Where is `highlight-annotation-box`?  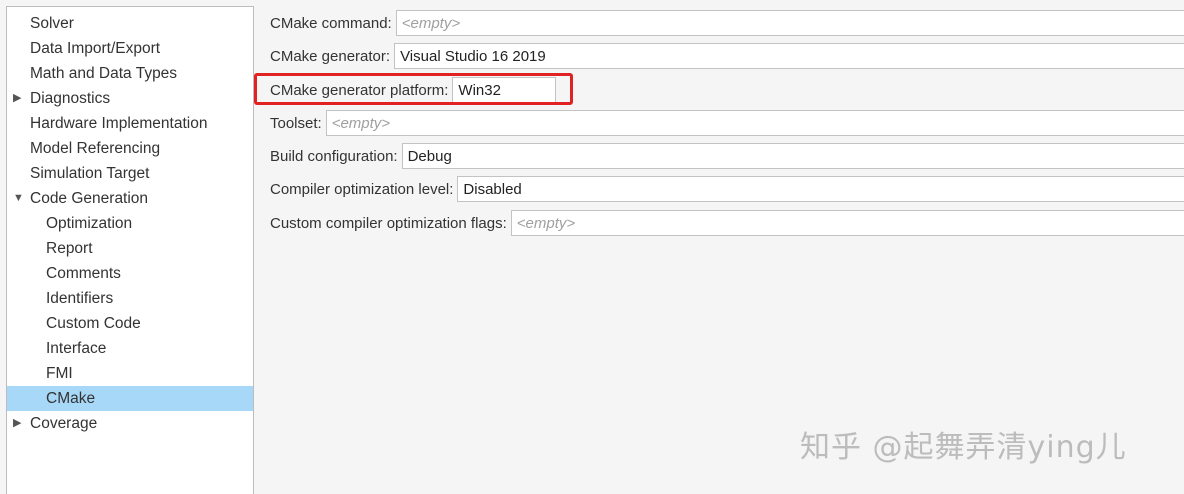 highlight-annotation-box is located at coordinates (413, 89).